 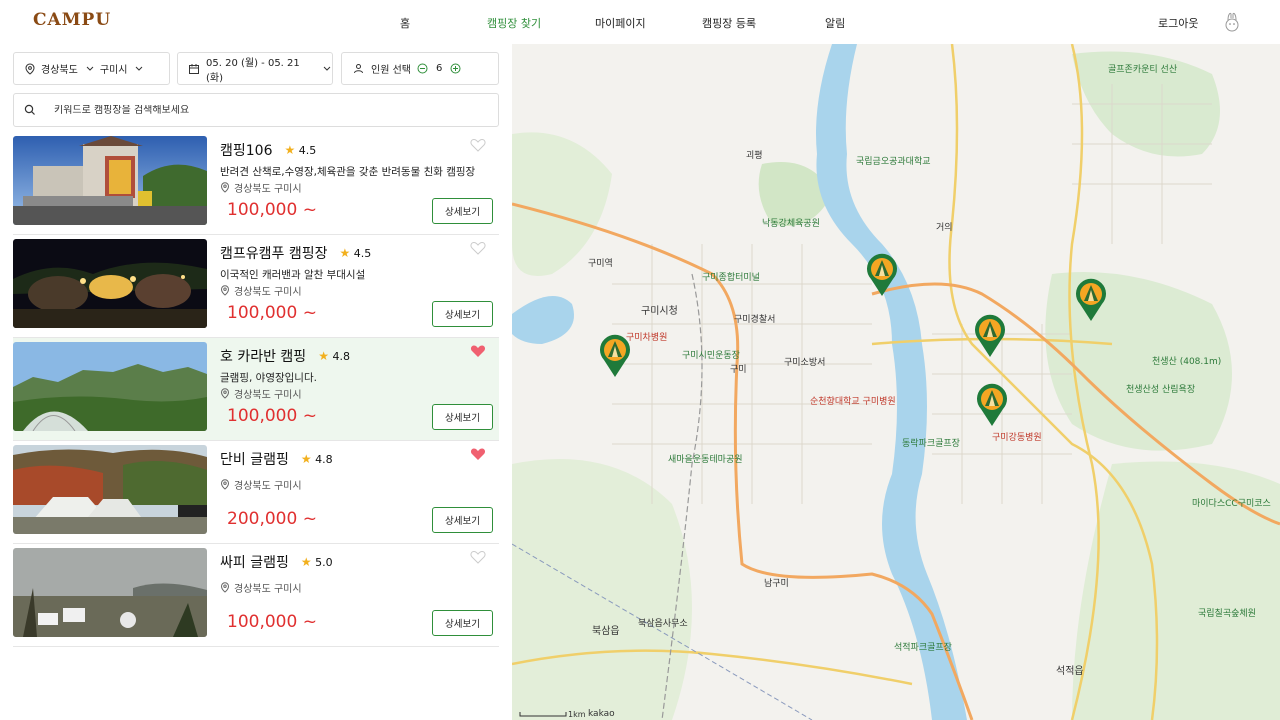 I want to click on region-filter: 경상북도 구미시, so click(x=91, y=68).